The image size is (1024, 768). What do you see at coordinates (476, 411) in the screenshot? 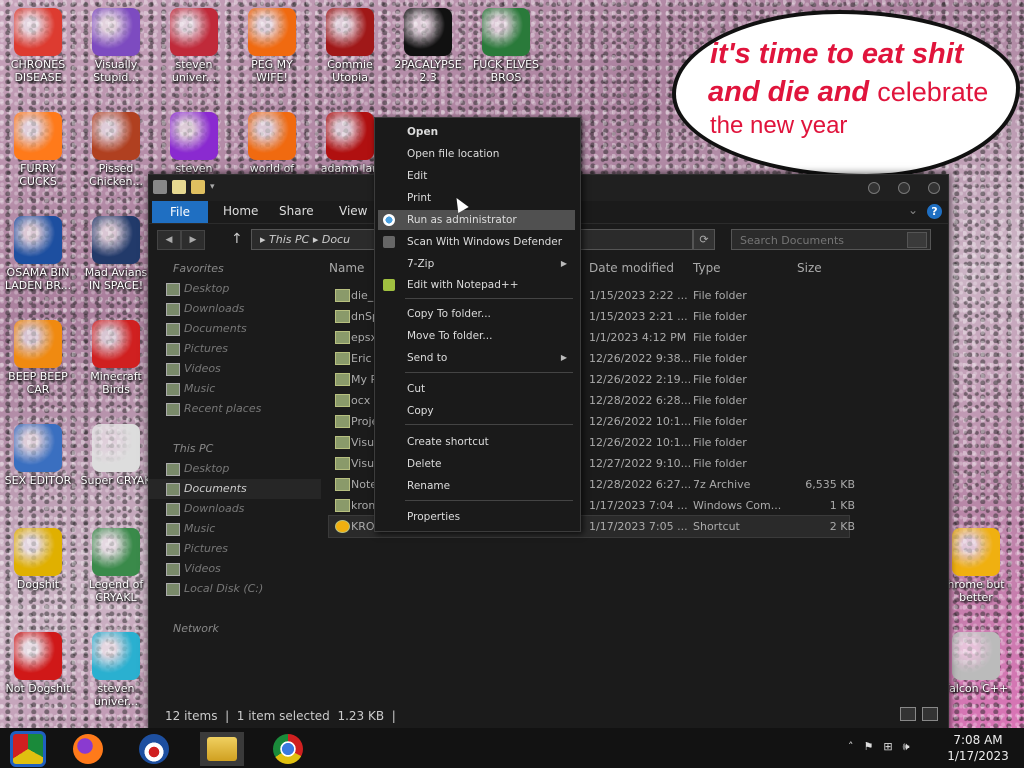
I see `menu-item-copy: Copy` at bounding box center [476, 411].